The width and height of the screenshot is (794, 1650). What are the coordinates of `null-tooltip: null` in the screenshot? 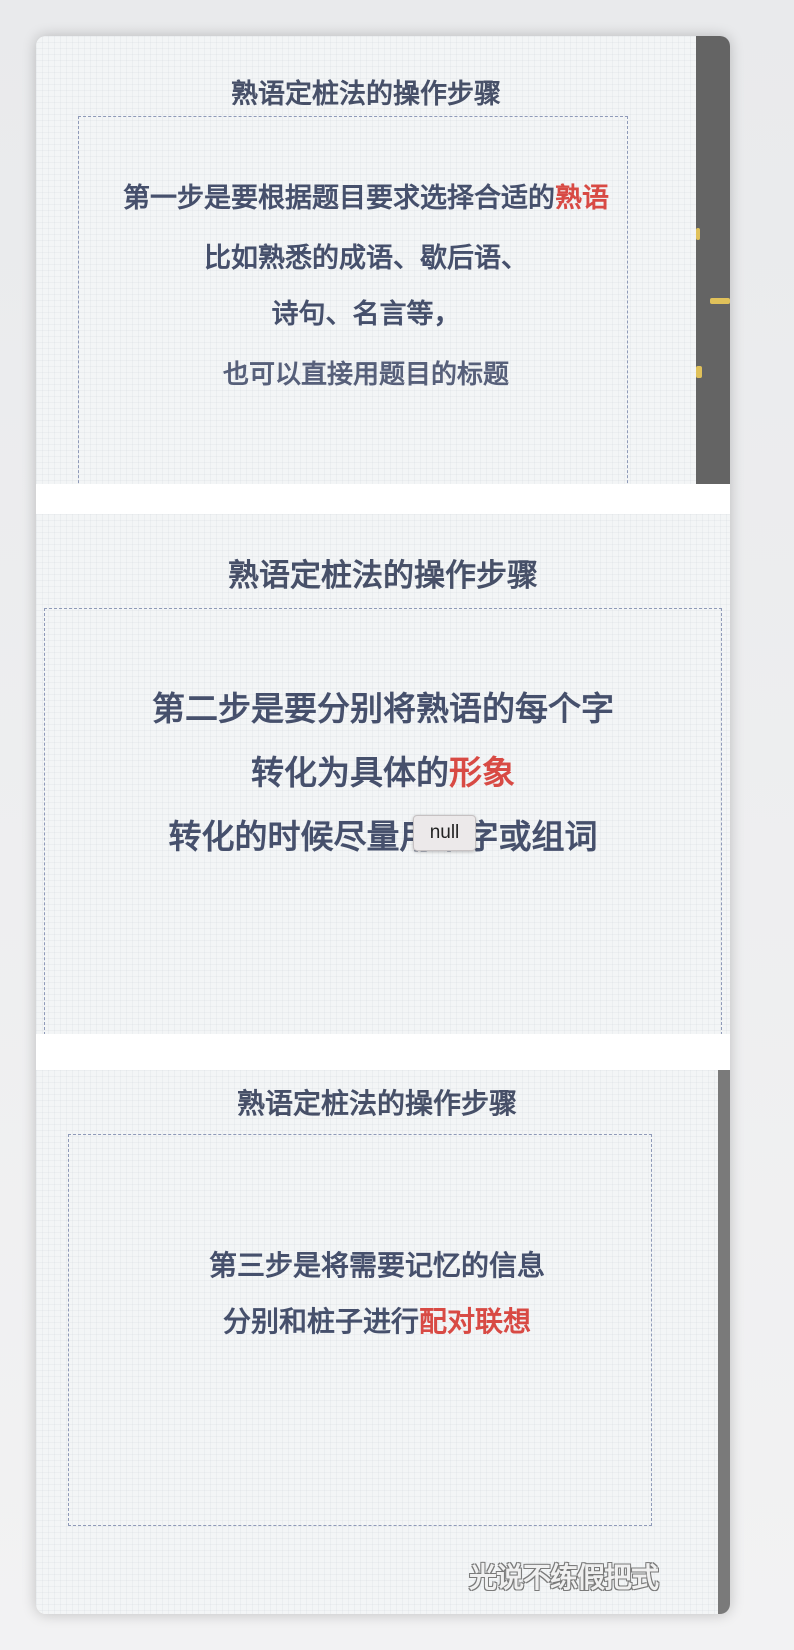 It's located at (444, 833).